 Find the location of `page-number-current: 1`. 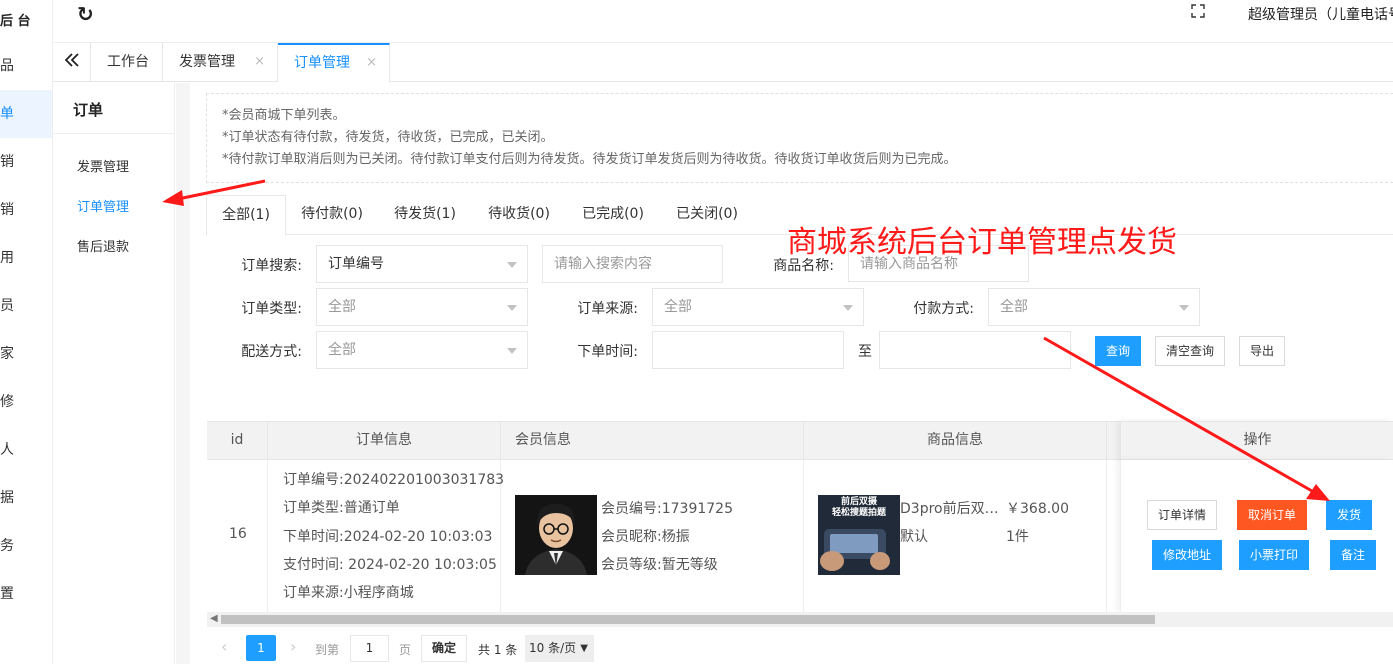

page-number-current: 1 is located at coordinates (261, 648).